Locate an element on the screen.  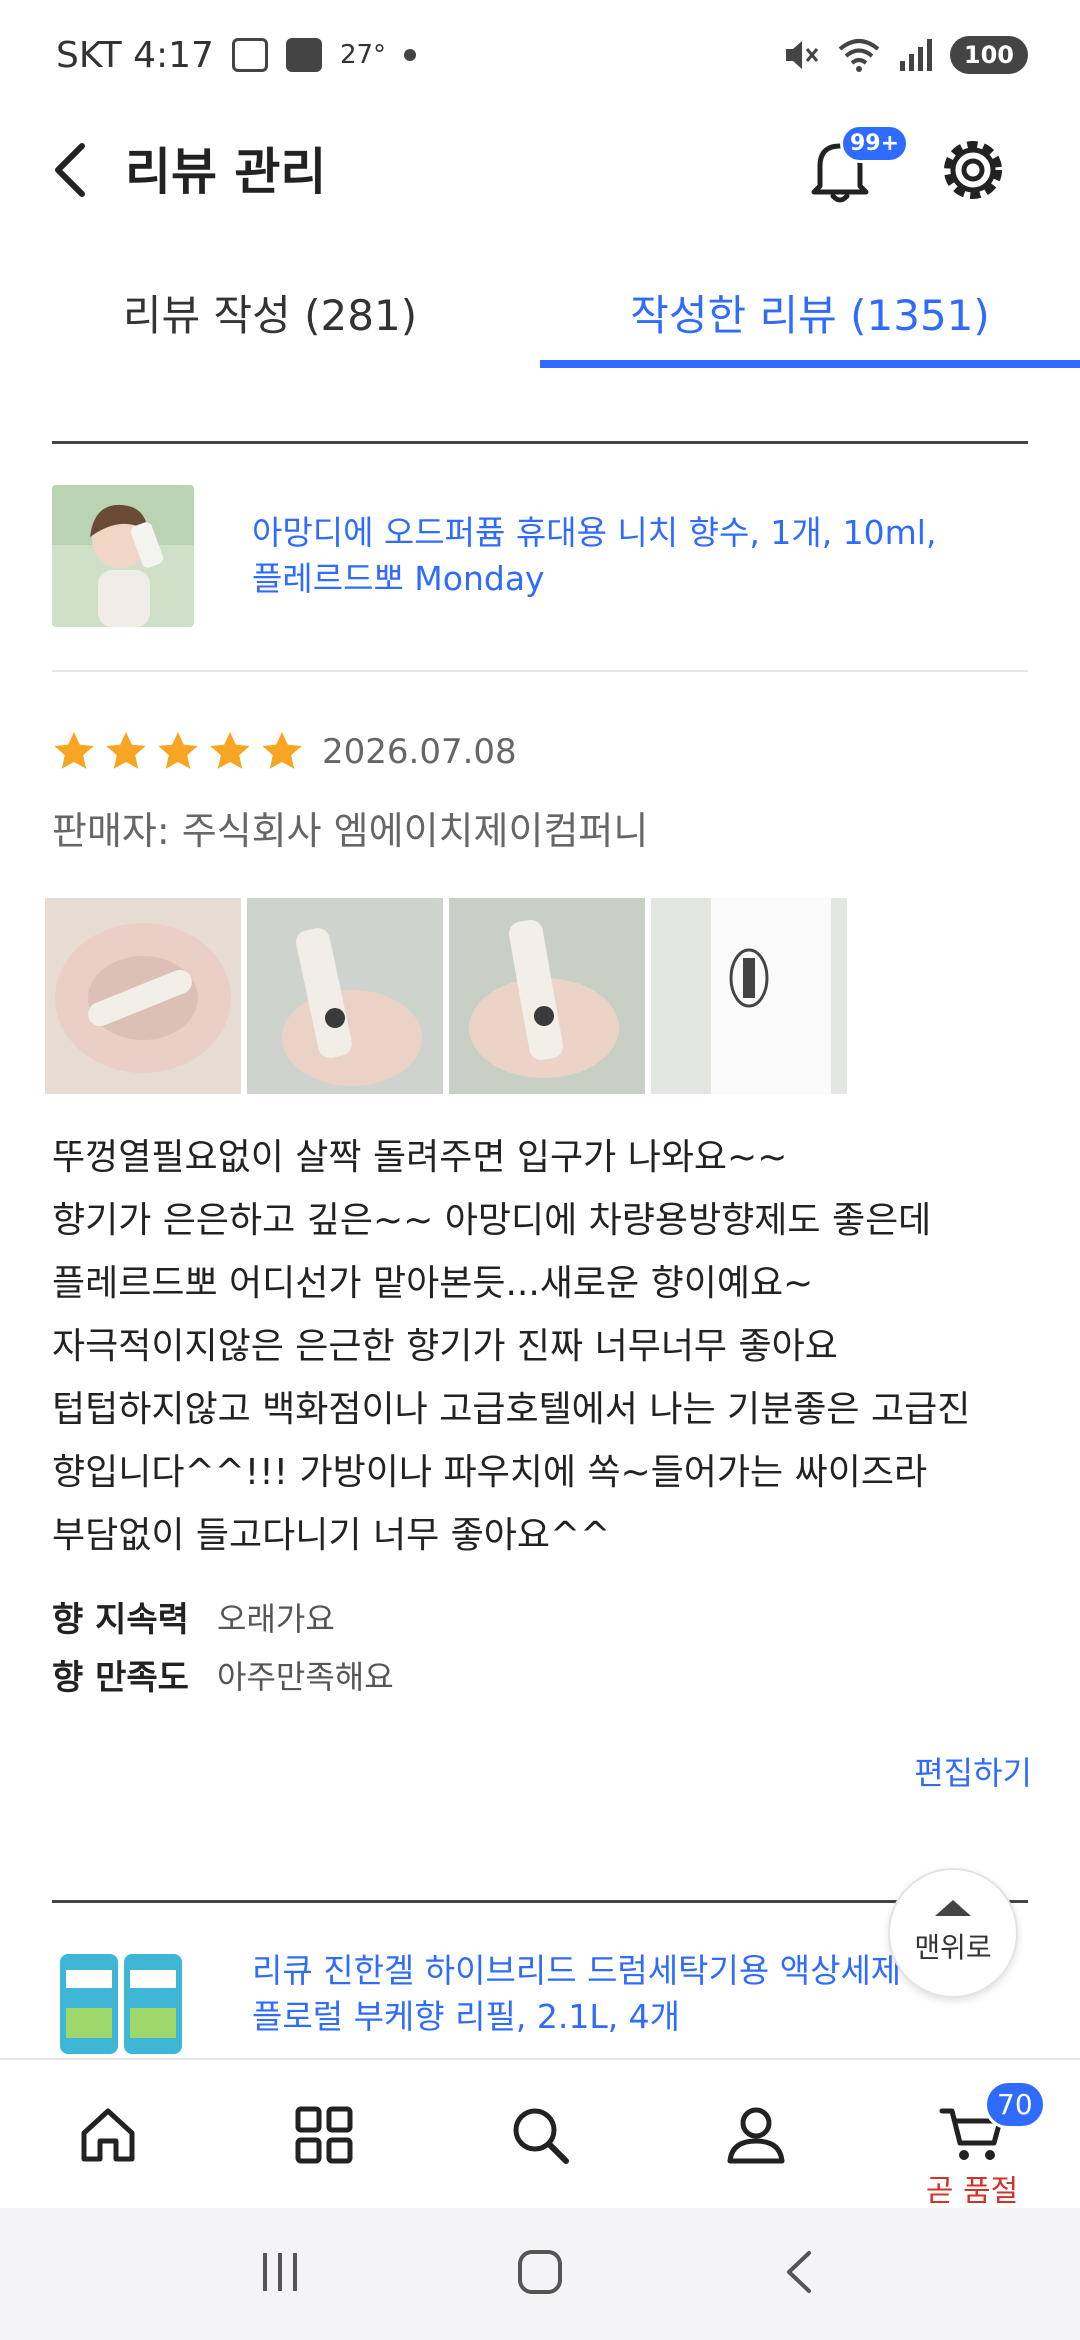
pay-icon is located at coordinates (303, 55).